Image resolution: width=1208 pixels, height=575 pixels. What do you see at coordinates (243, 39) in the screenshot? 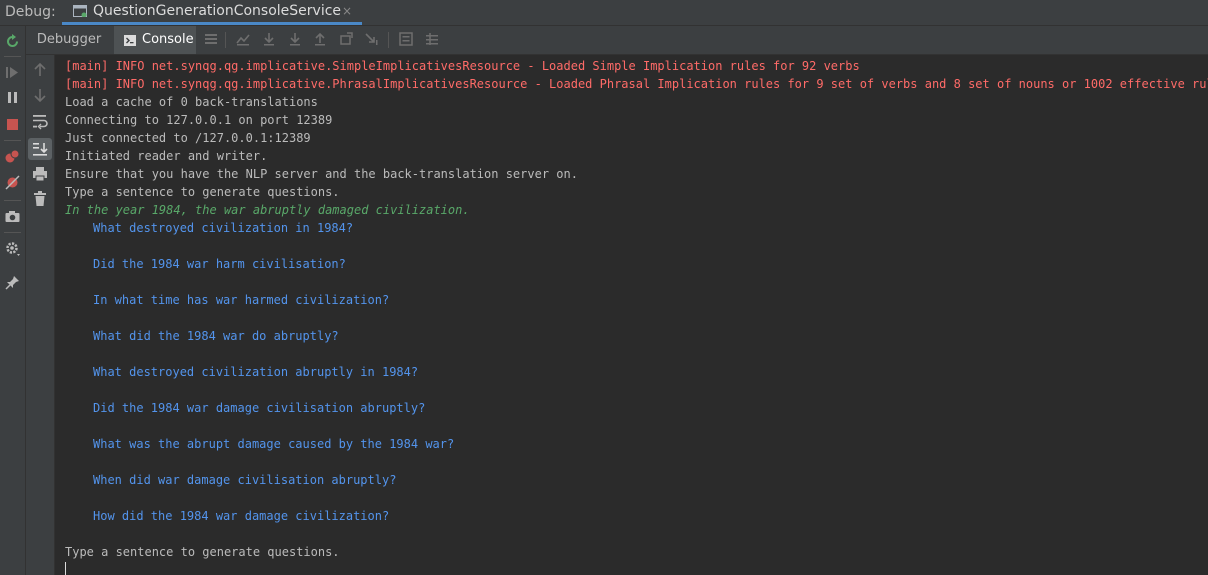
I see `show-execution-point-icon` at bounding box center [243, 39].